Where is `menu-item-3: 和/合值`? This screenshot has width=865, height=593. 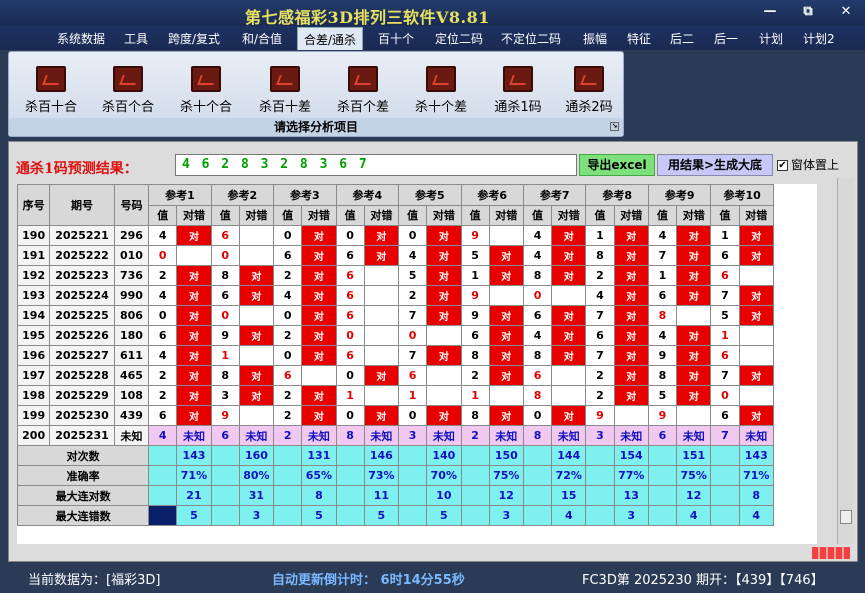 menu-item-3: 和/合值 is located at coordinates (262, 38).